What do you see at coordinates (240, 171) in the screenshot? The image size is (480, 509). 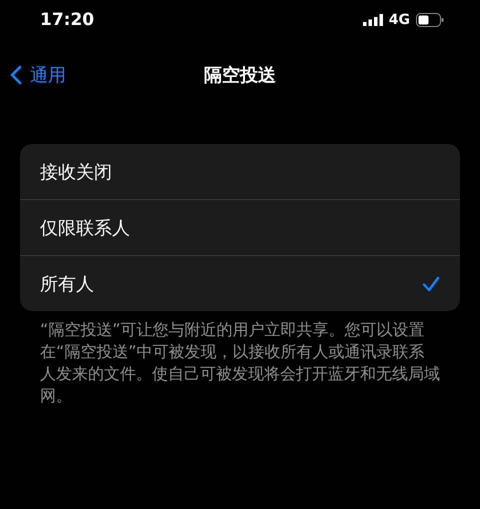 I see `option-row: 接收关闭` at bounding box center [240, 171].